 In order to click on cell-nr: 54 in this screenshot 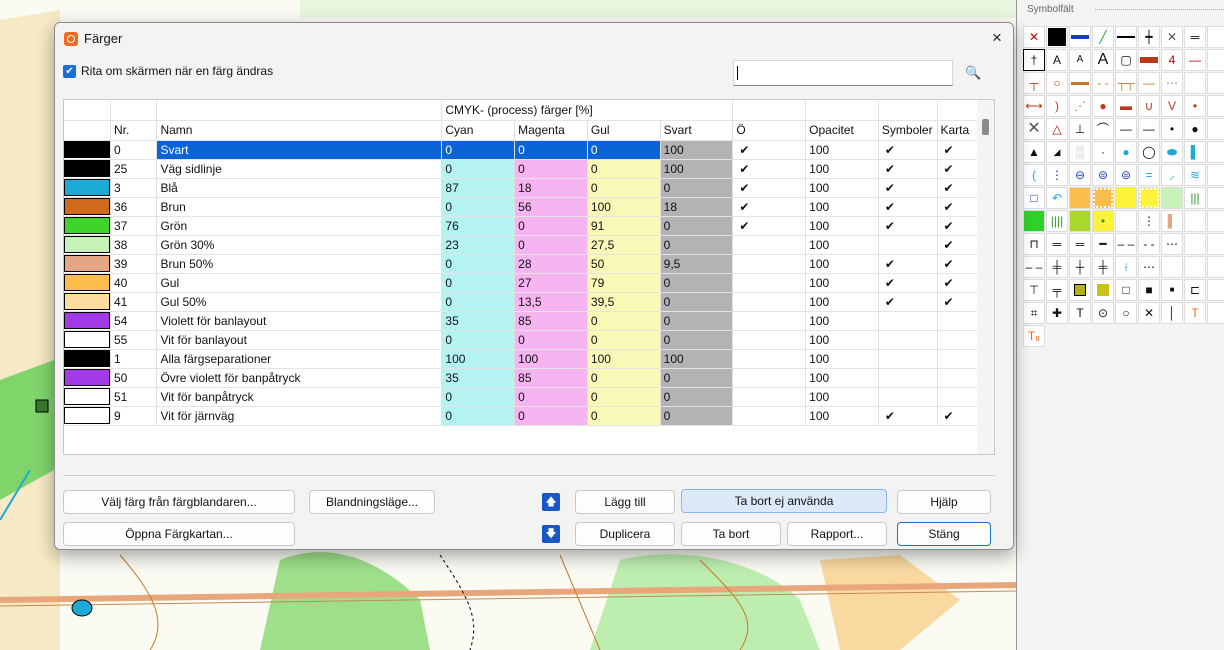, I will do `click(134, 321)`.